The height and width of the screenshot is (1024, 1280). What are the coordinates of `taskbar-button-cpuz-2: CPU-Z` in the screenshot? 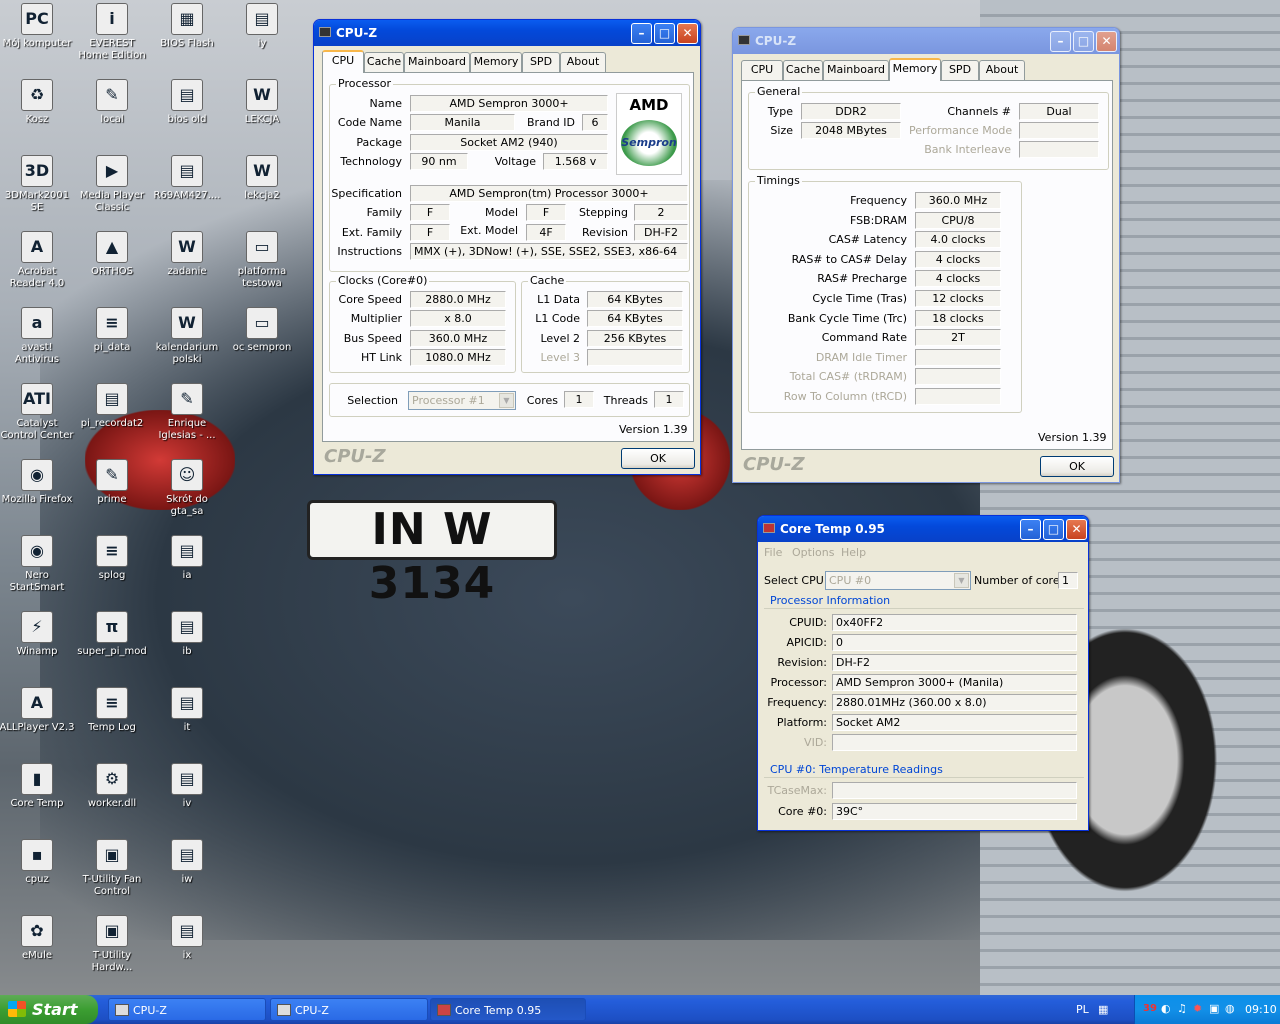 It's located at (349, 1009).